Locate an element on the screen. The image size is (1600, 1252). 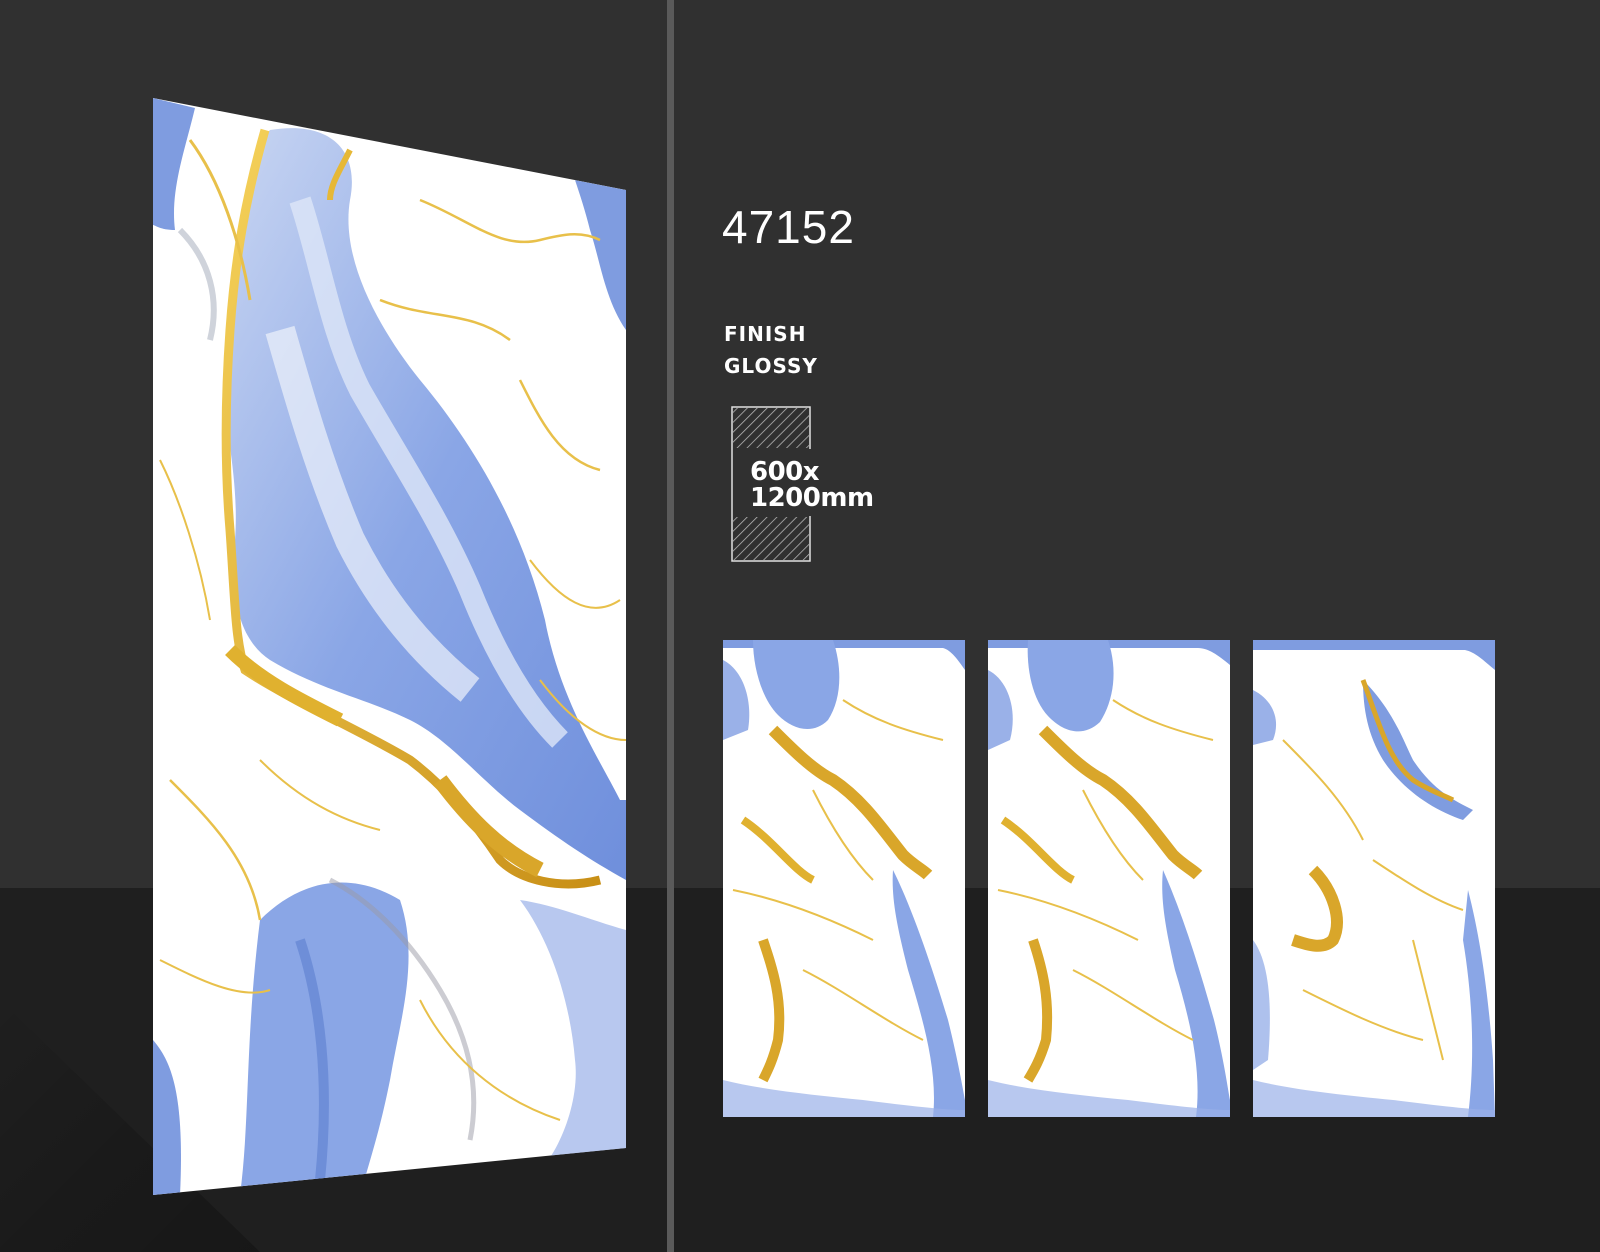
finish-label: FINISH is located at coordinates (765, 334).